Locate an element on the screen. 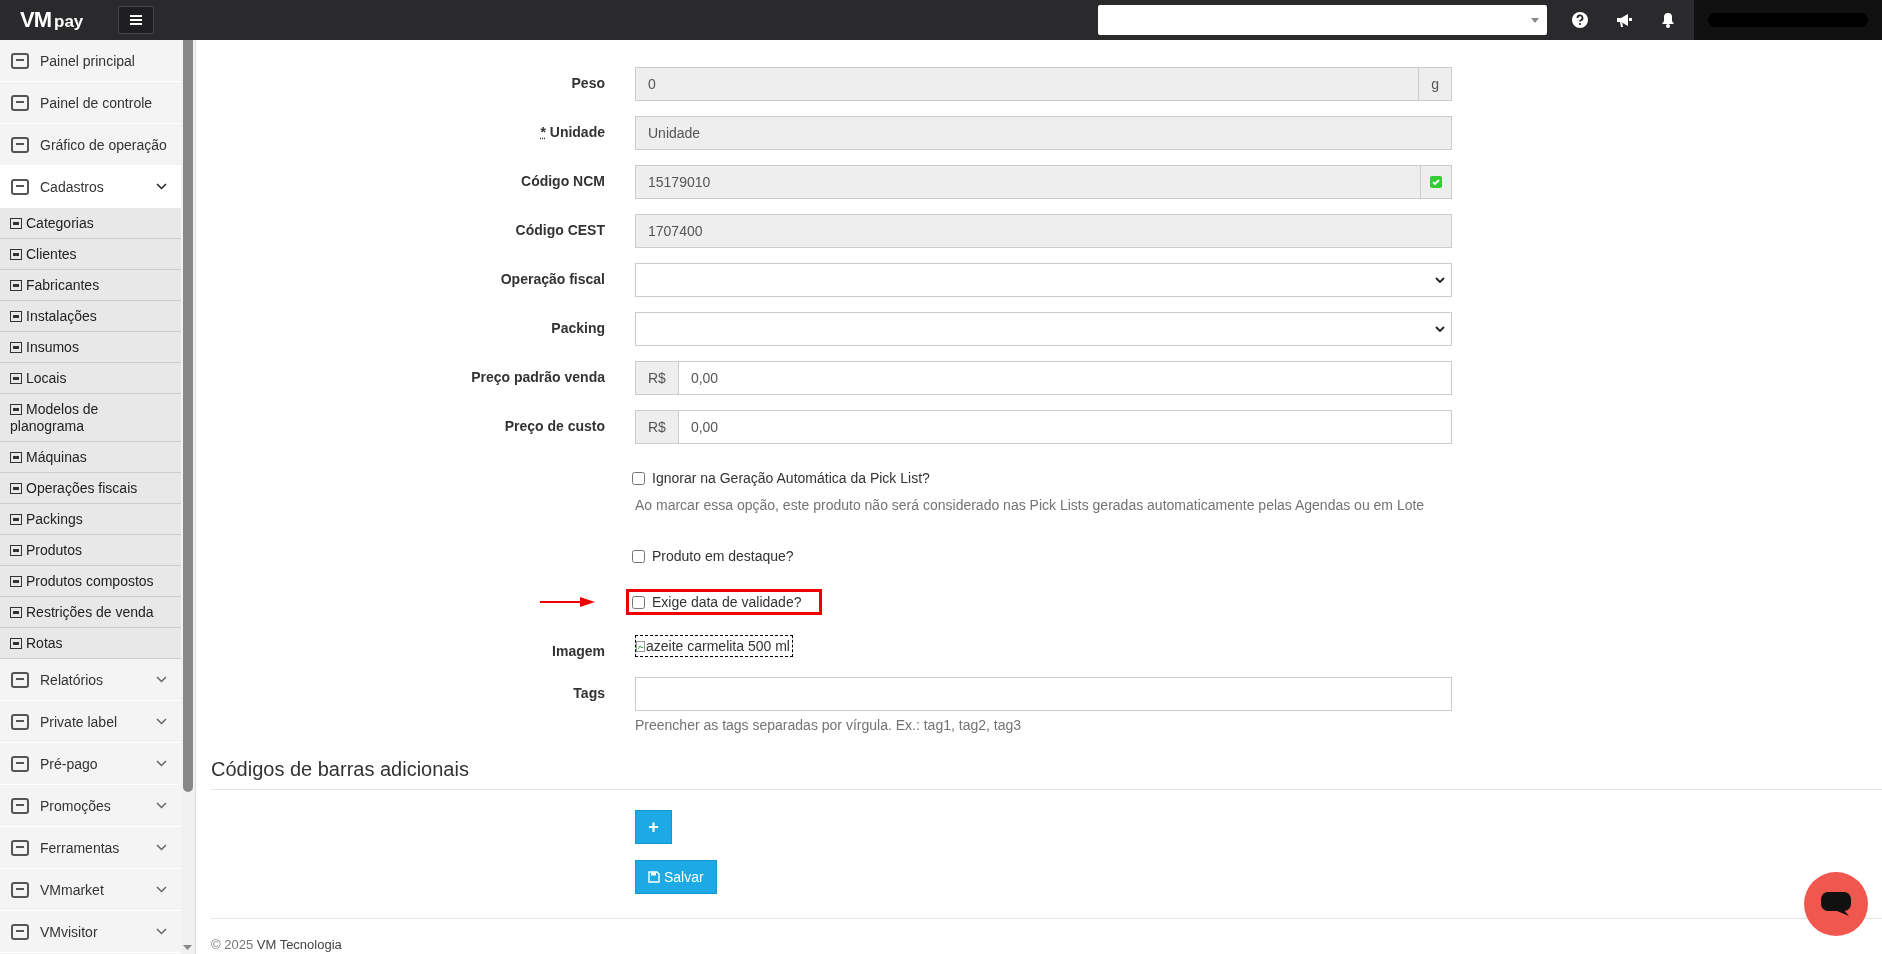 Image resolution: width=1882 pixels, height=954 pixels. megaphone-icon is located at coordinates (1624, 20).